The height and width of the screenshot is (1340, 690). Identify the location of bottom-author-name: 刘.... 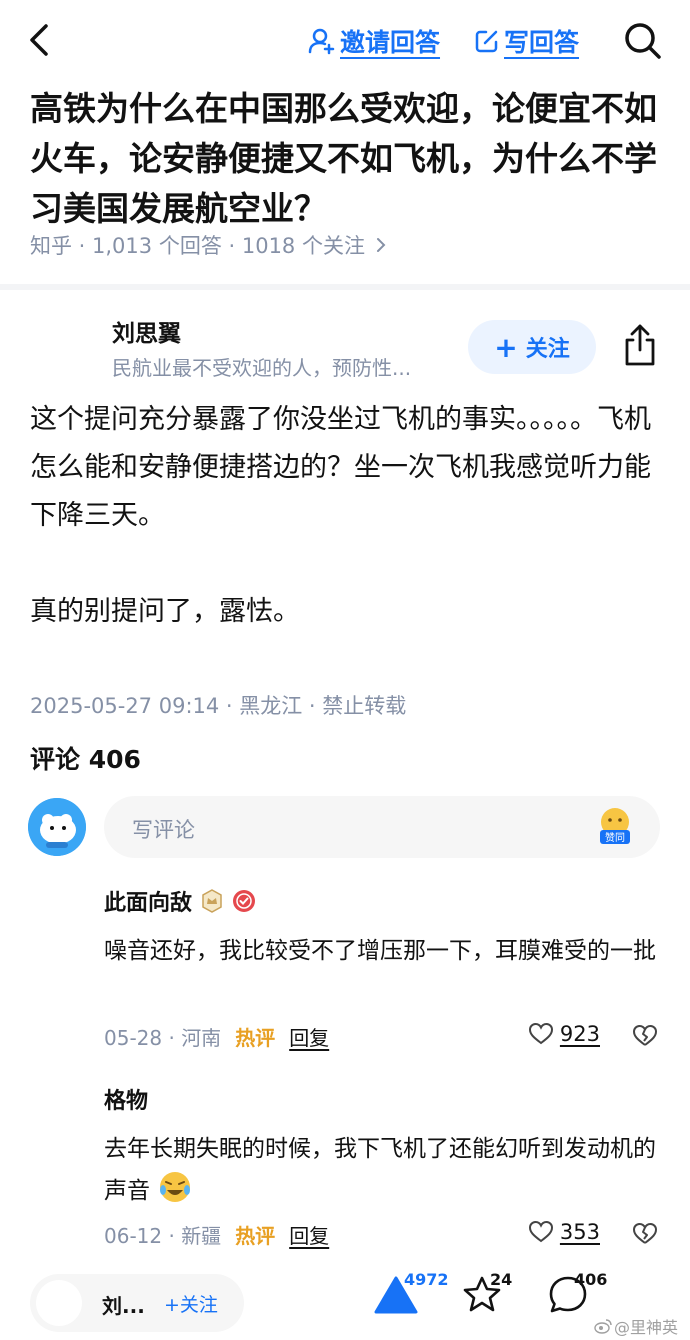
(123, 1306).